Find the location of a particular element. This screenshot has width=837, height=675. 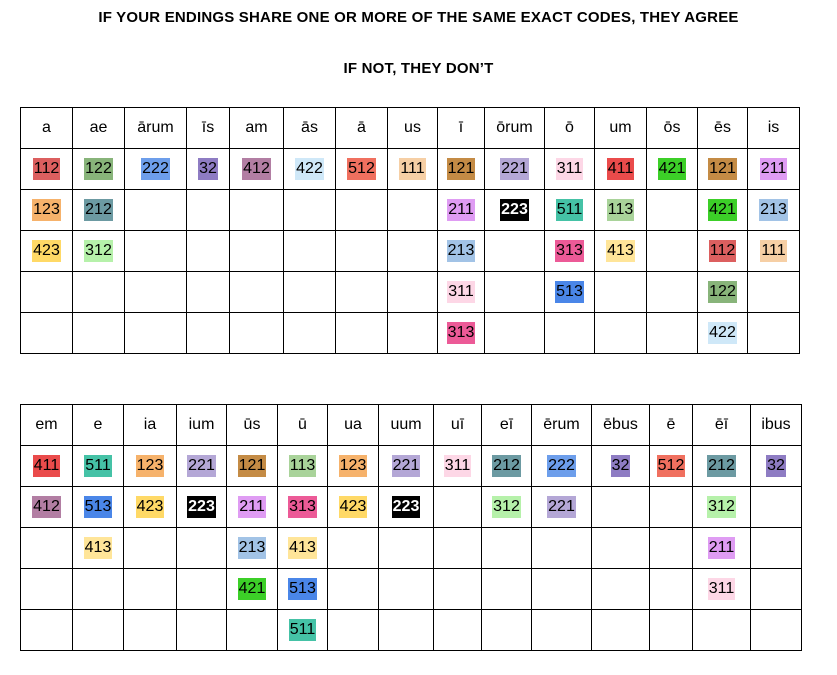

header-row: a ae ārum īs am ās ā us ī ōrum ō um ōs ēs is is located at coordinates (410, 128).